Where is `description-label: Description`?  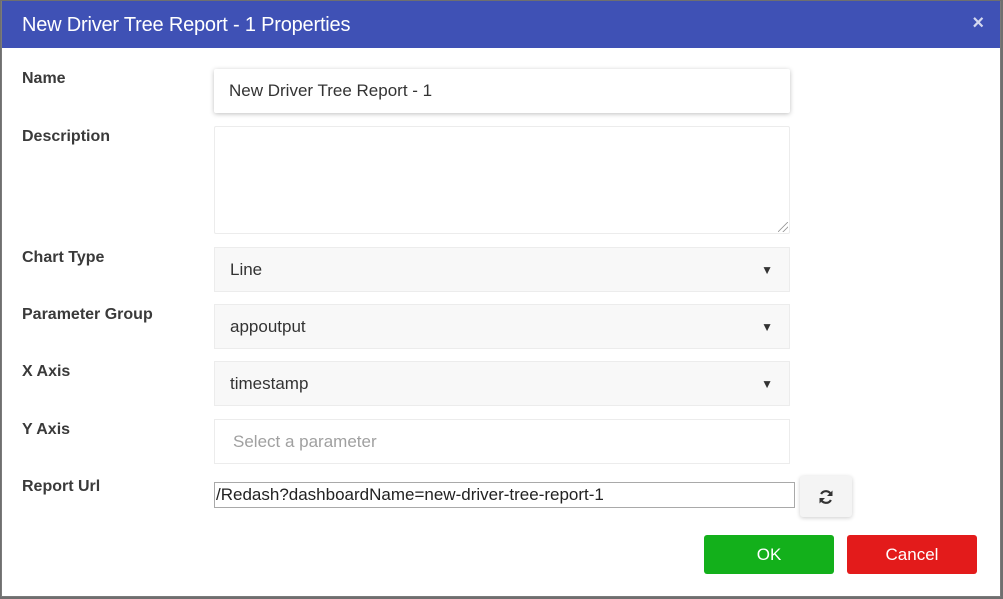 description-label: Description is located at coordinates (66, 136).